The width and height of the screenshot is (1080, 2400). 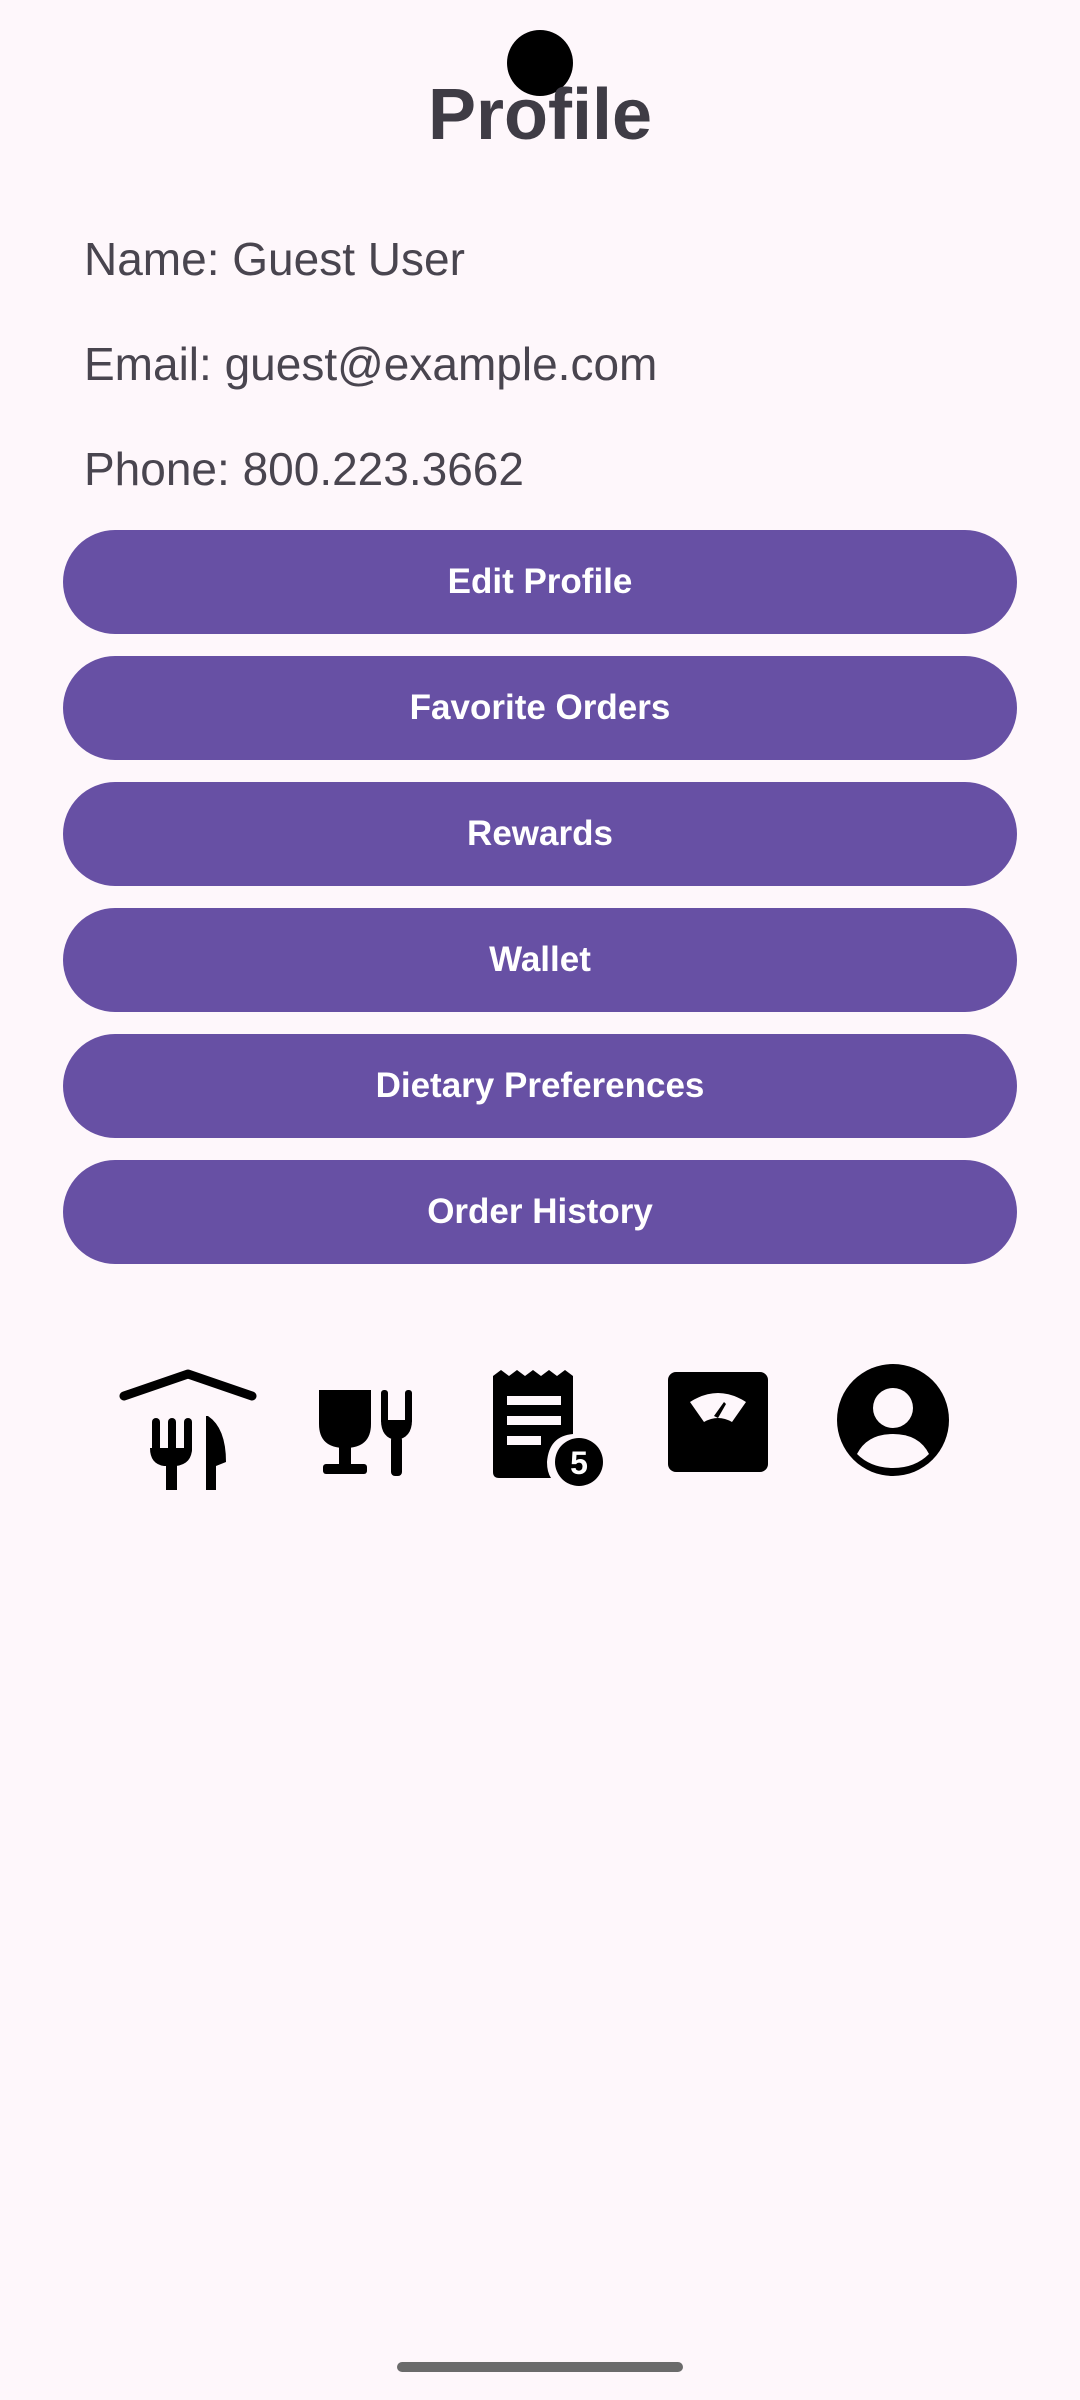 What do you see at coordinates (540, 834) in the screenshot?
I see `rewards-button: Rewards` at bounding box center [540, 834].